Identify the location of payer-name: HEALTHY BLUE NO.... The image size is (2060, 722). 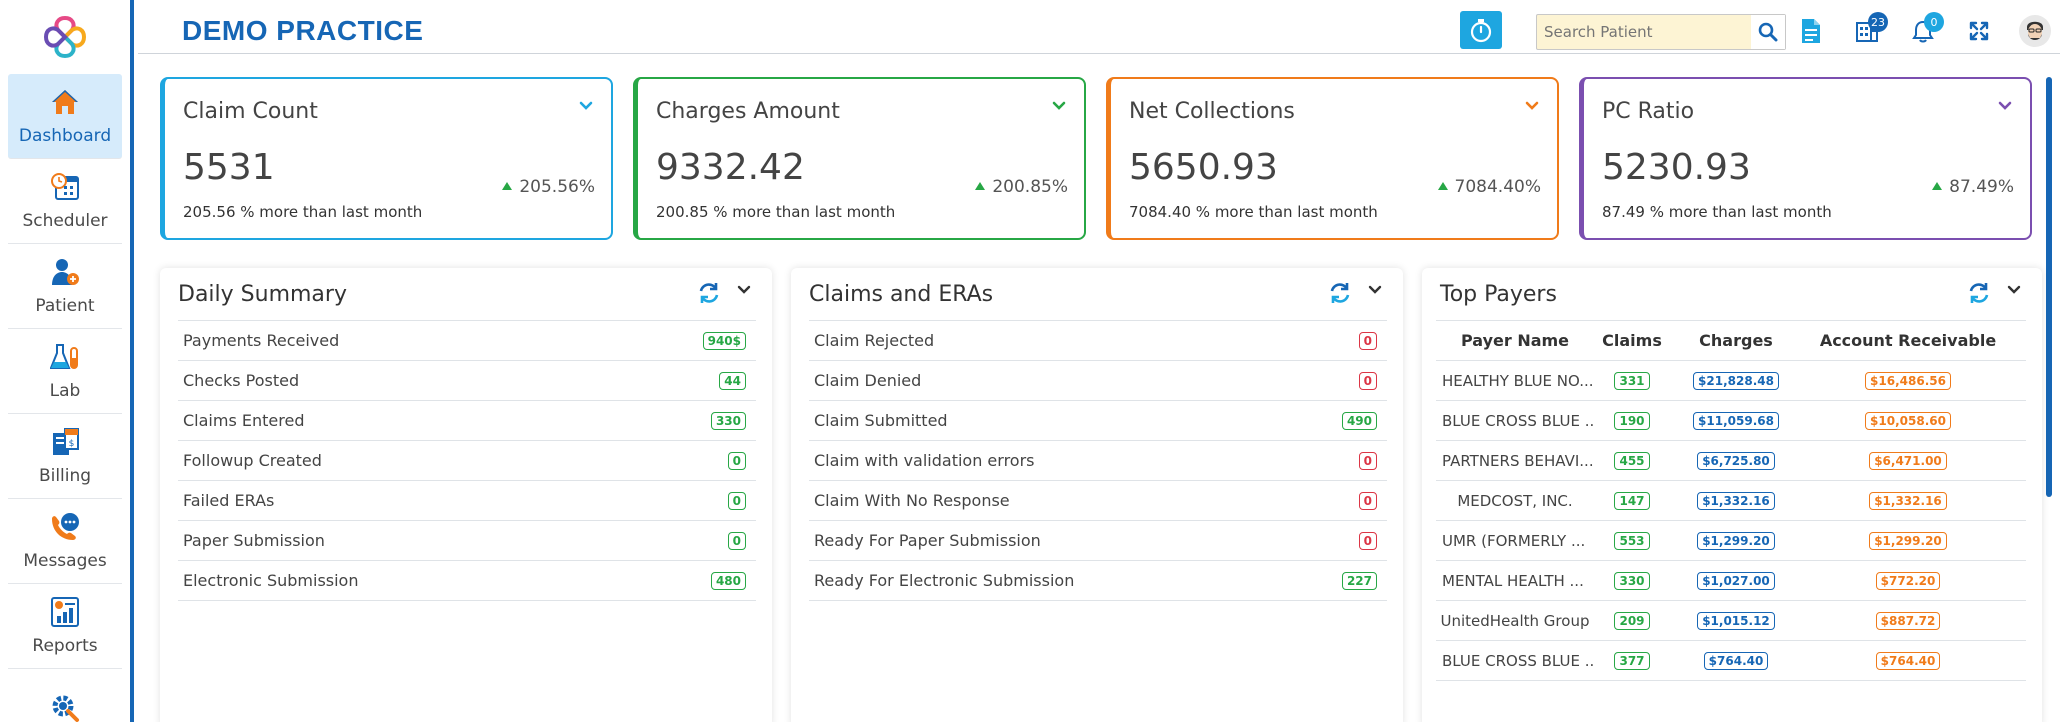
(1518, 380).